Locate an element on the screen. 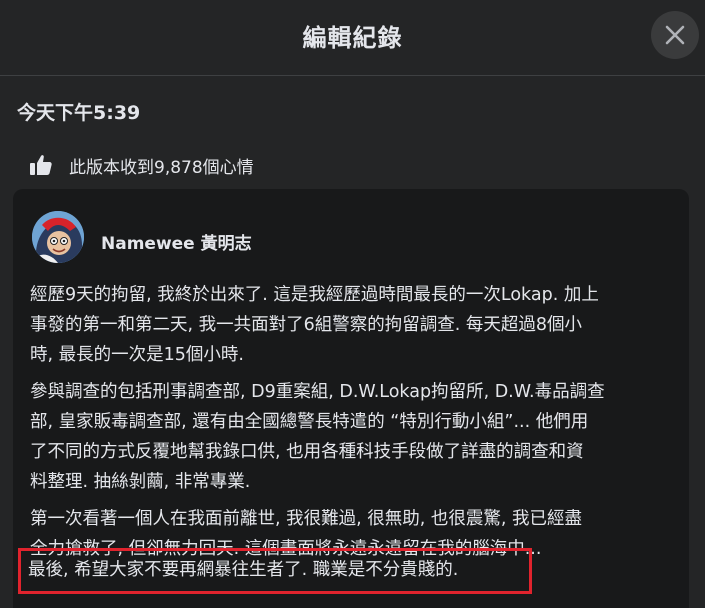  close-button is located at coordinates (675, 35).